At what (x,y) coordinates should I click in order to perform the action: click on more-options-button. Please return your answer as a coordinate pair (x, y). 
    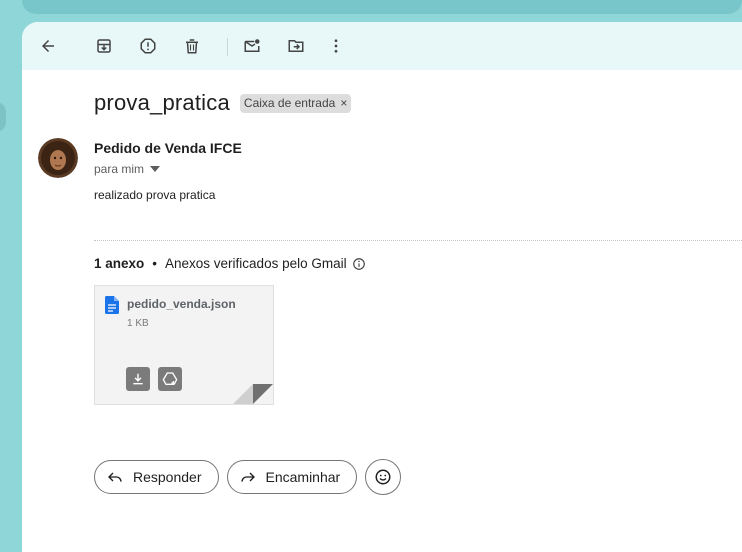
    Looking at the image, I should click on (336, 46).